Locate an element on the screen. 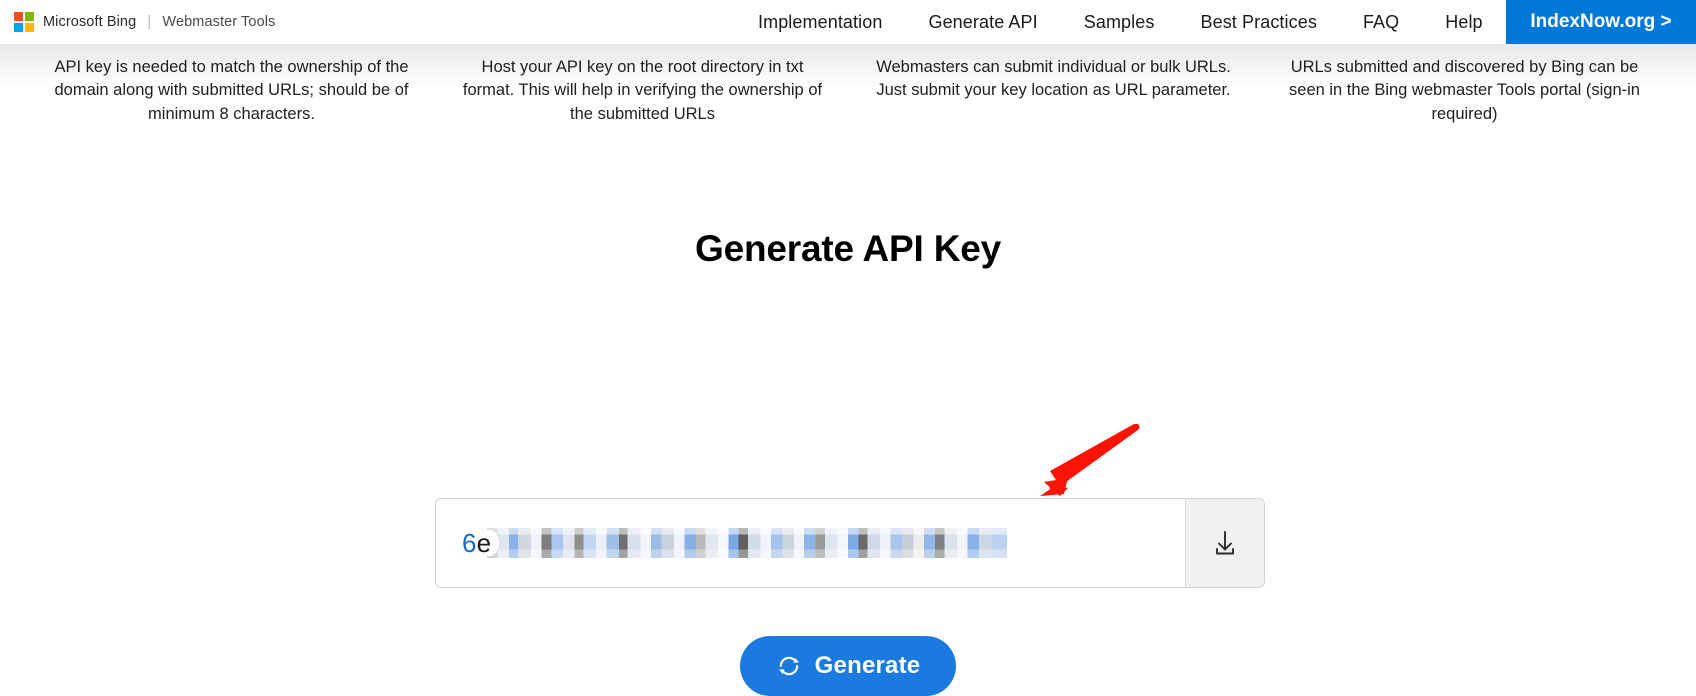 The height and width of the screenshot is (696, 1696). brand-logo-link: Microsoft Bing | Webmaster Tools is located at coordinates (144, 22).